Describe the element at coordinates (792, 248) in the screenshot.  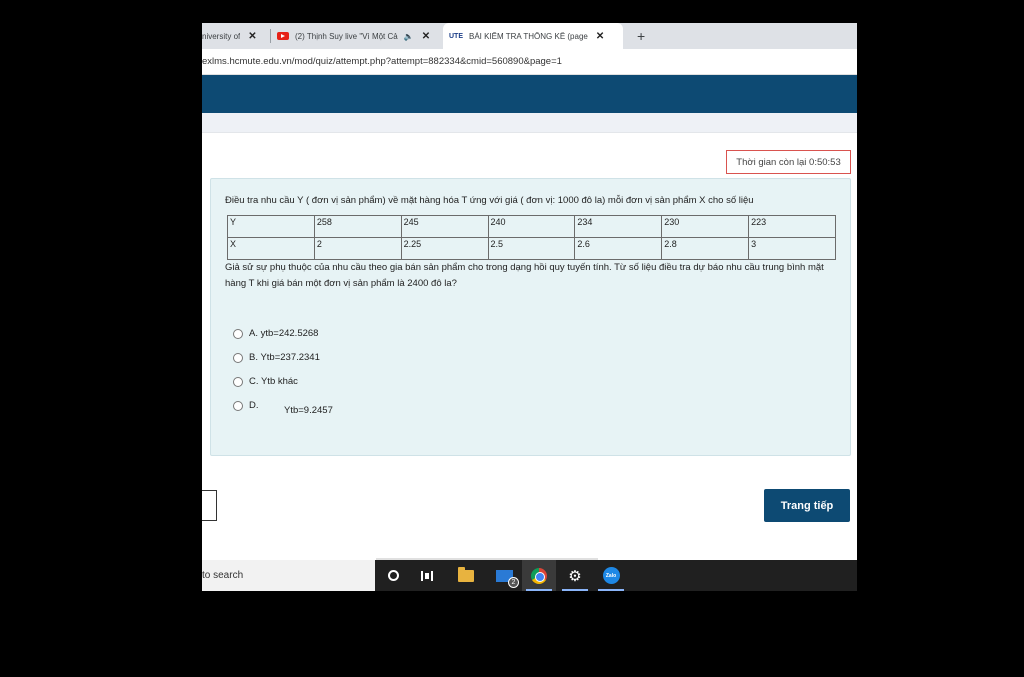
I see `table-cell: 3` at that location.